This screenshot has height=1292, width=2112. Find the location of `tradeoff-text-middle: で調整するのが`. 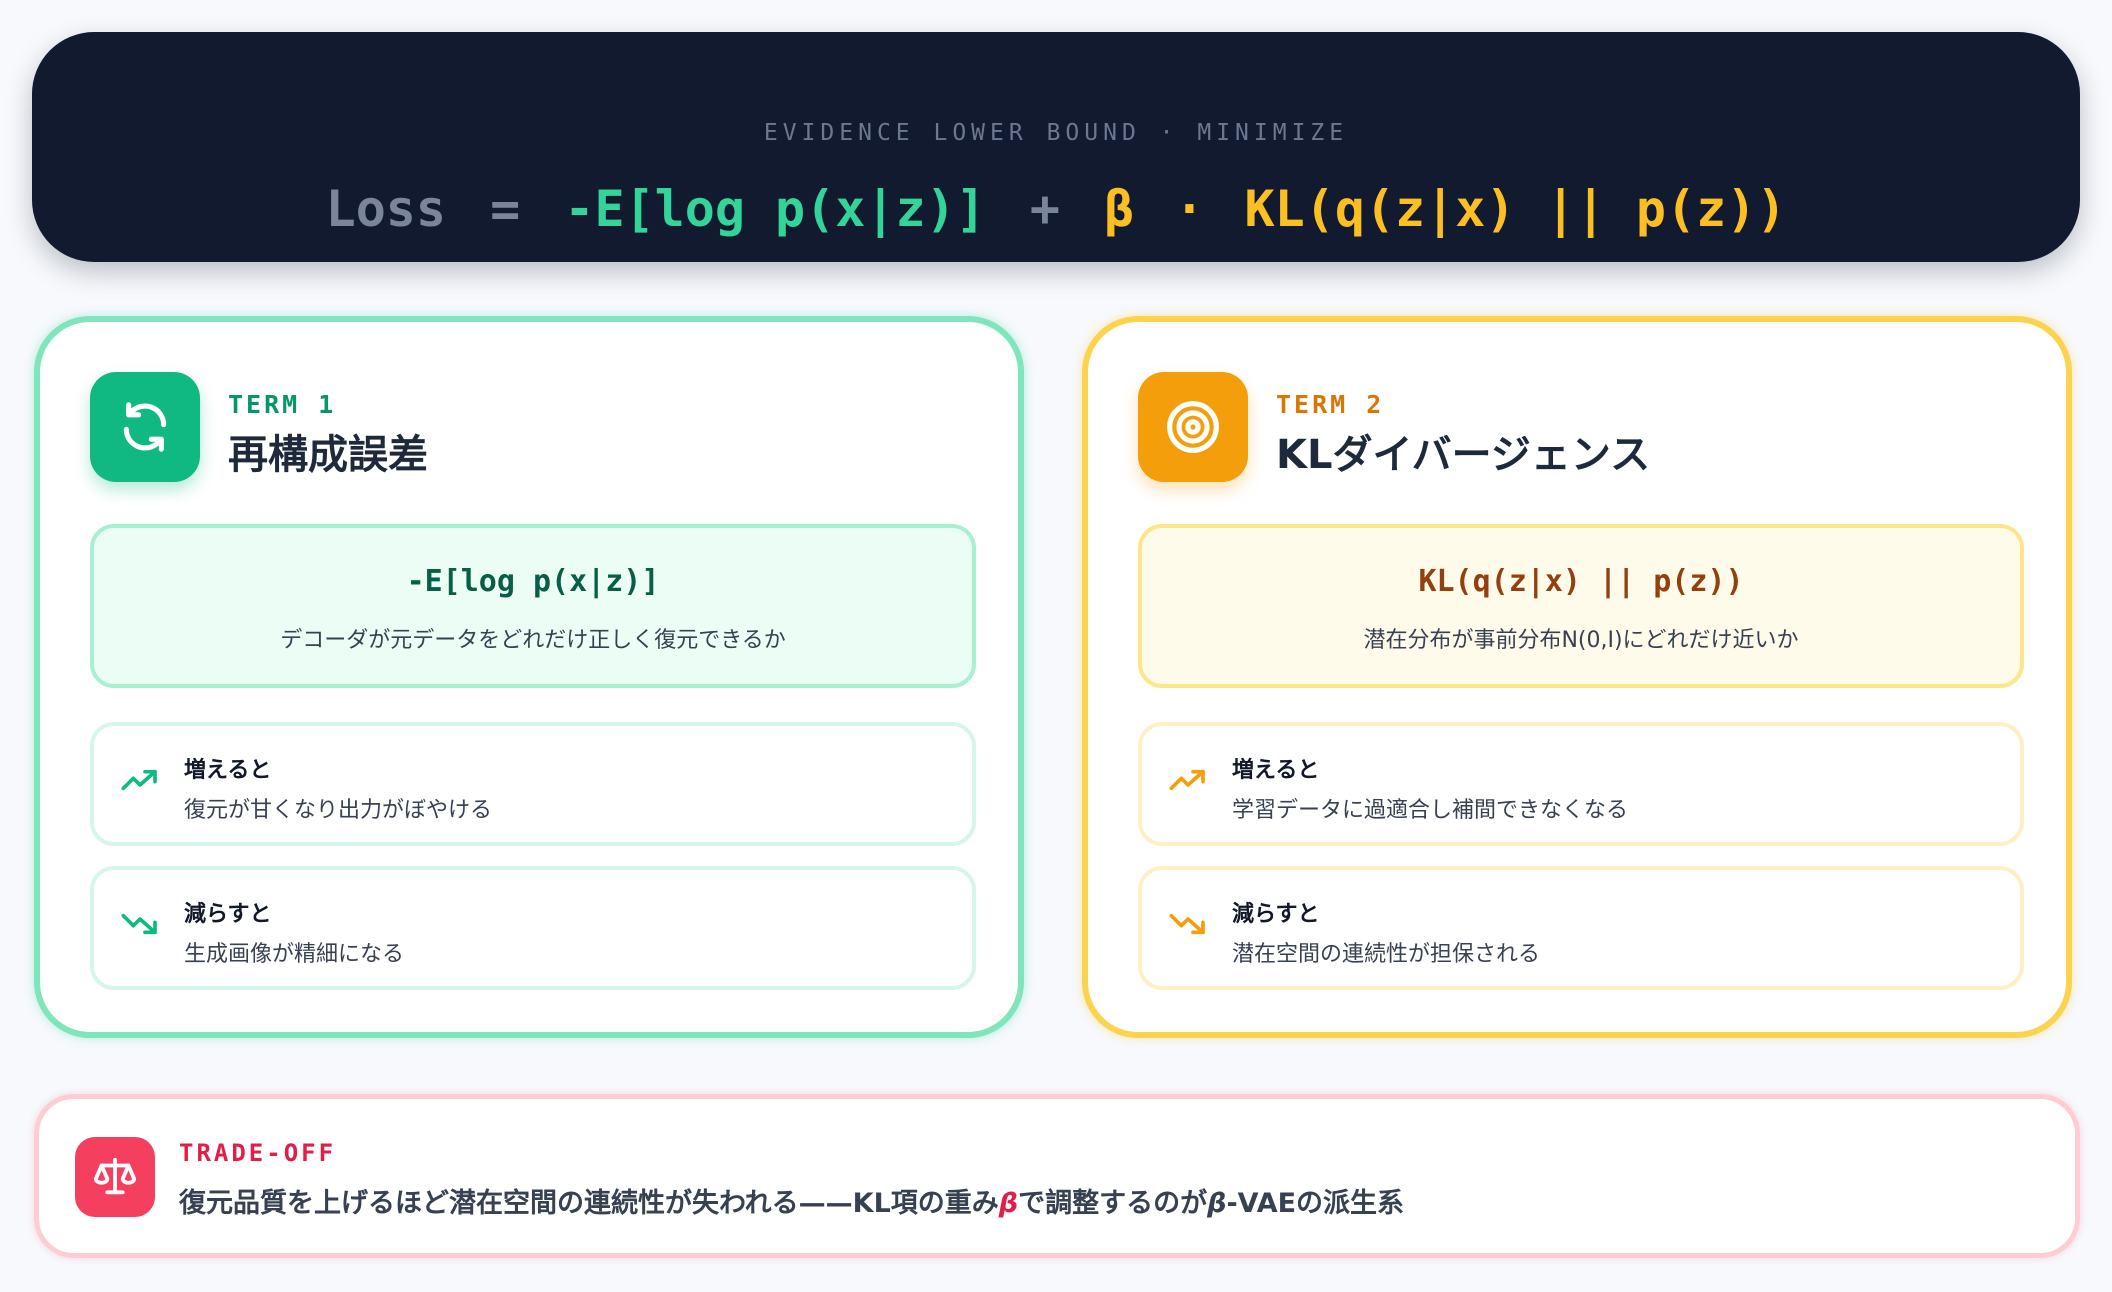

tradeoff-text-middle: で調整するのが is located at coordinates (1113, 1203).